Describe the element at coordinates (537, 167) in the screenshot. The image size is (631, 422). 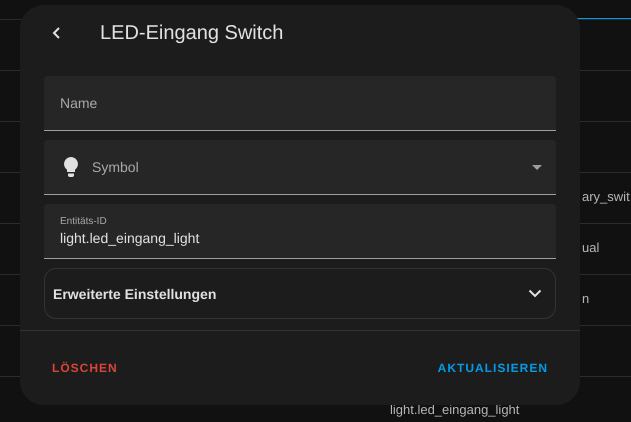
I see `caret-icon` at that location.